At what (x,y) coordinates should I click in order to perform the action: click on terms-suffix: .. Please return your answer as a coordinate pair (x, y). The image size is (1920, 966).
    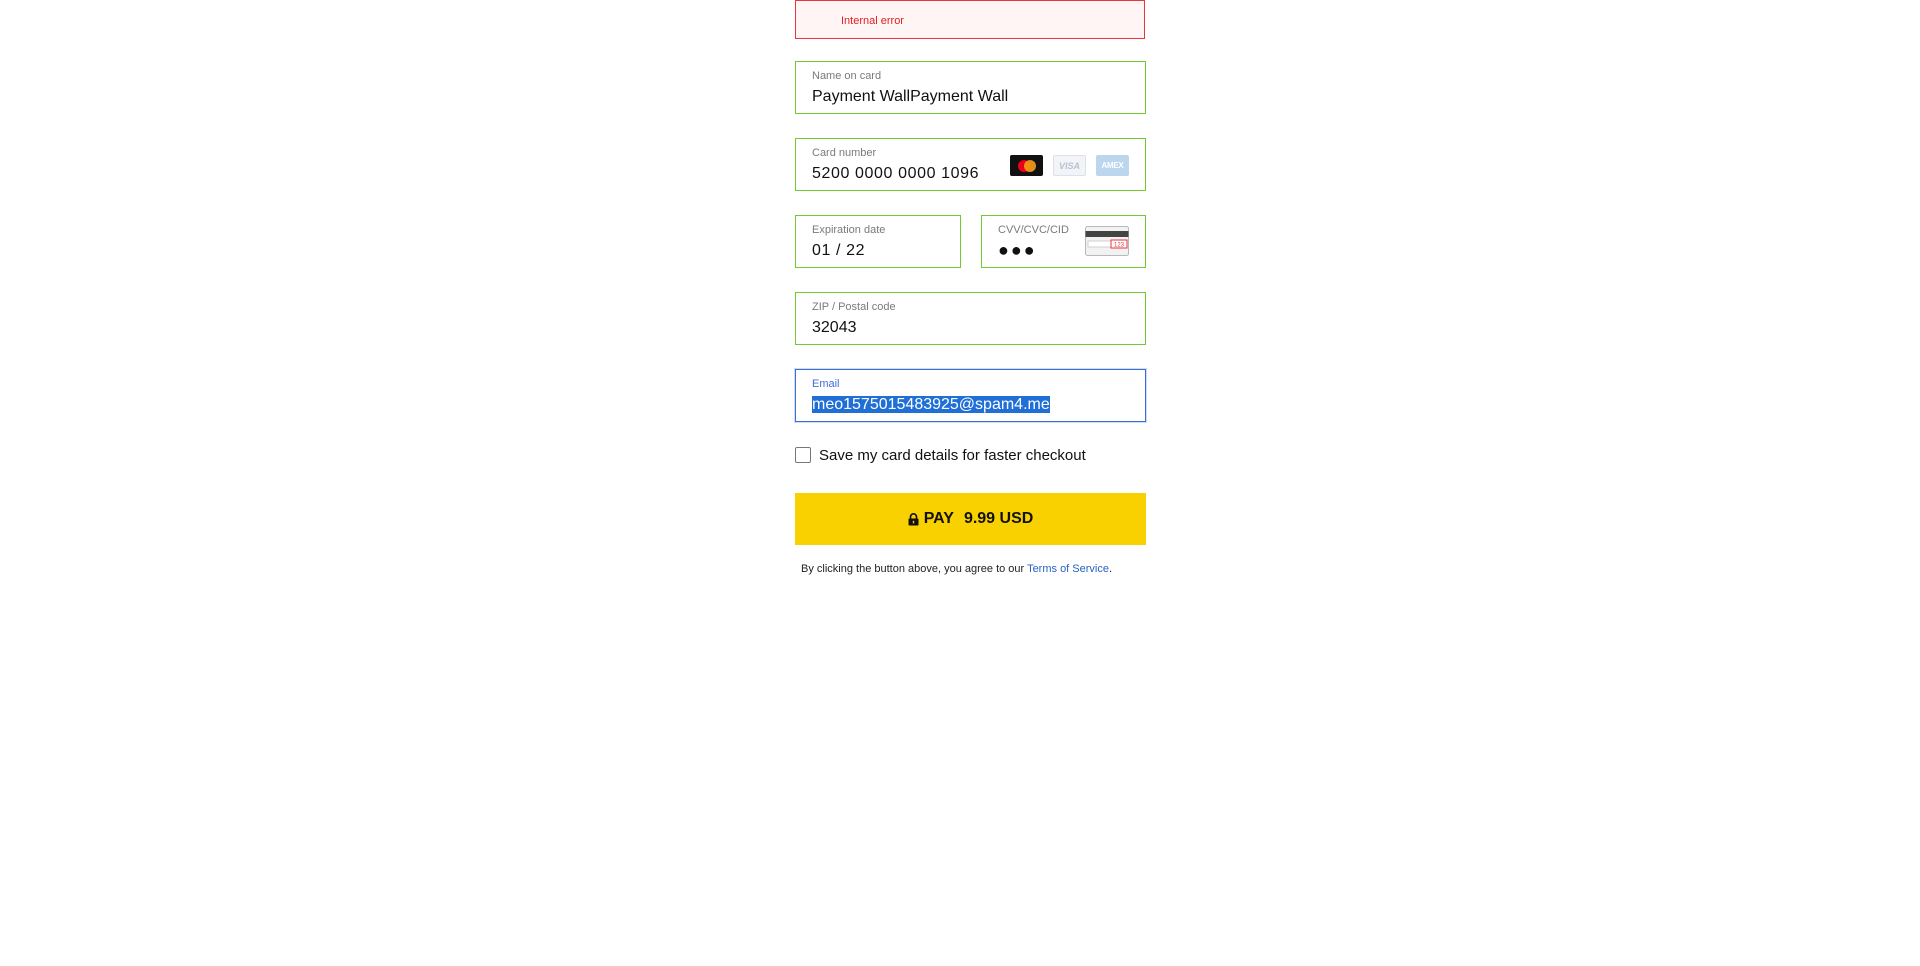
    Looking at the image, I should click on (1110, 569).